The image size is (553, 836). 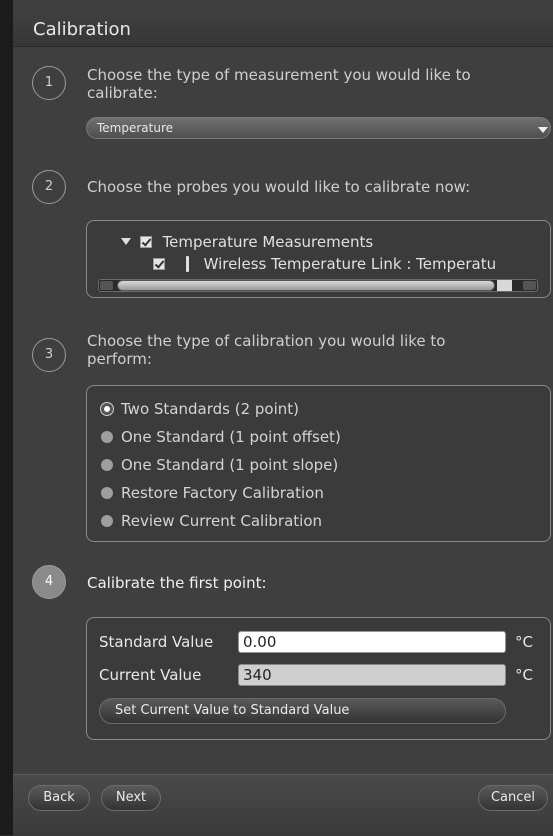 What do you see at coordinates (283, 30) in the screenshot?
I see `title-bar: Calibration` at bounding box center [283, 30].